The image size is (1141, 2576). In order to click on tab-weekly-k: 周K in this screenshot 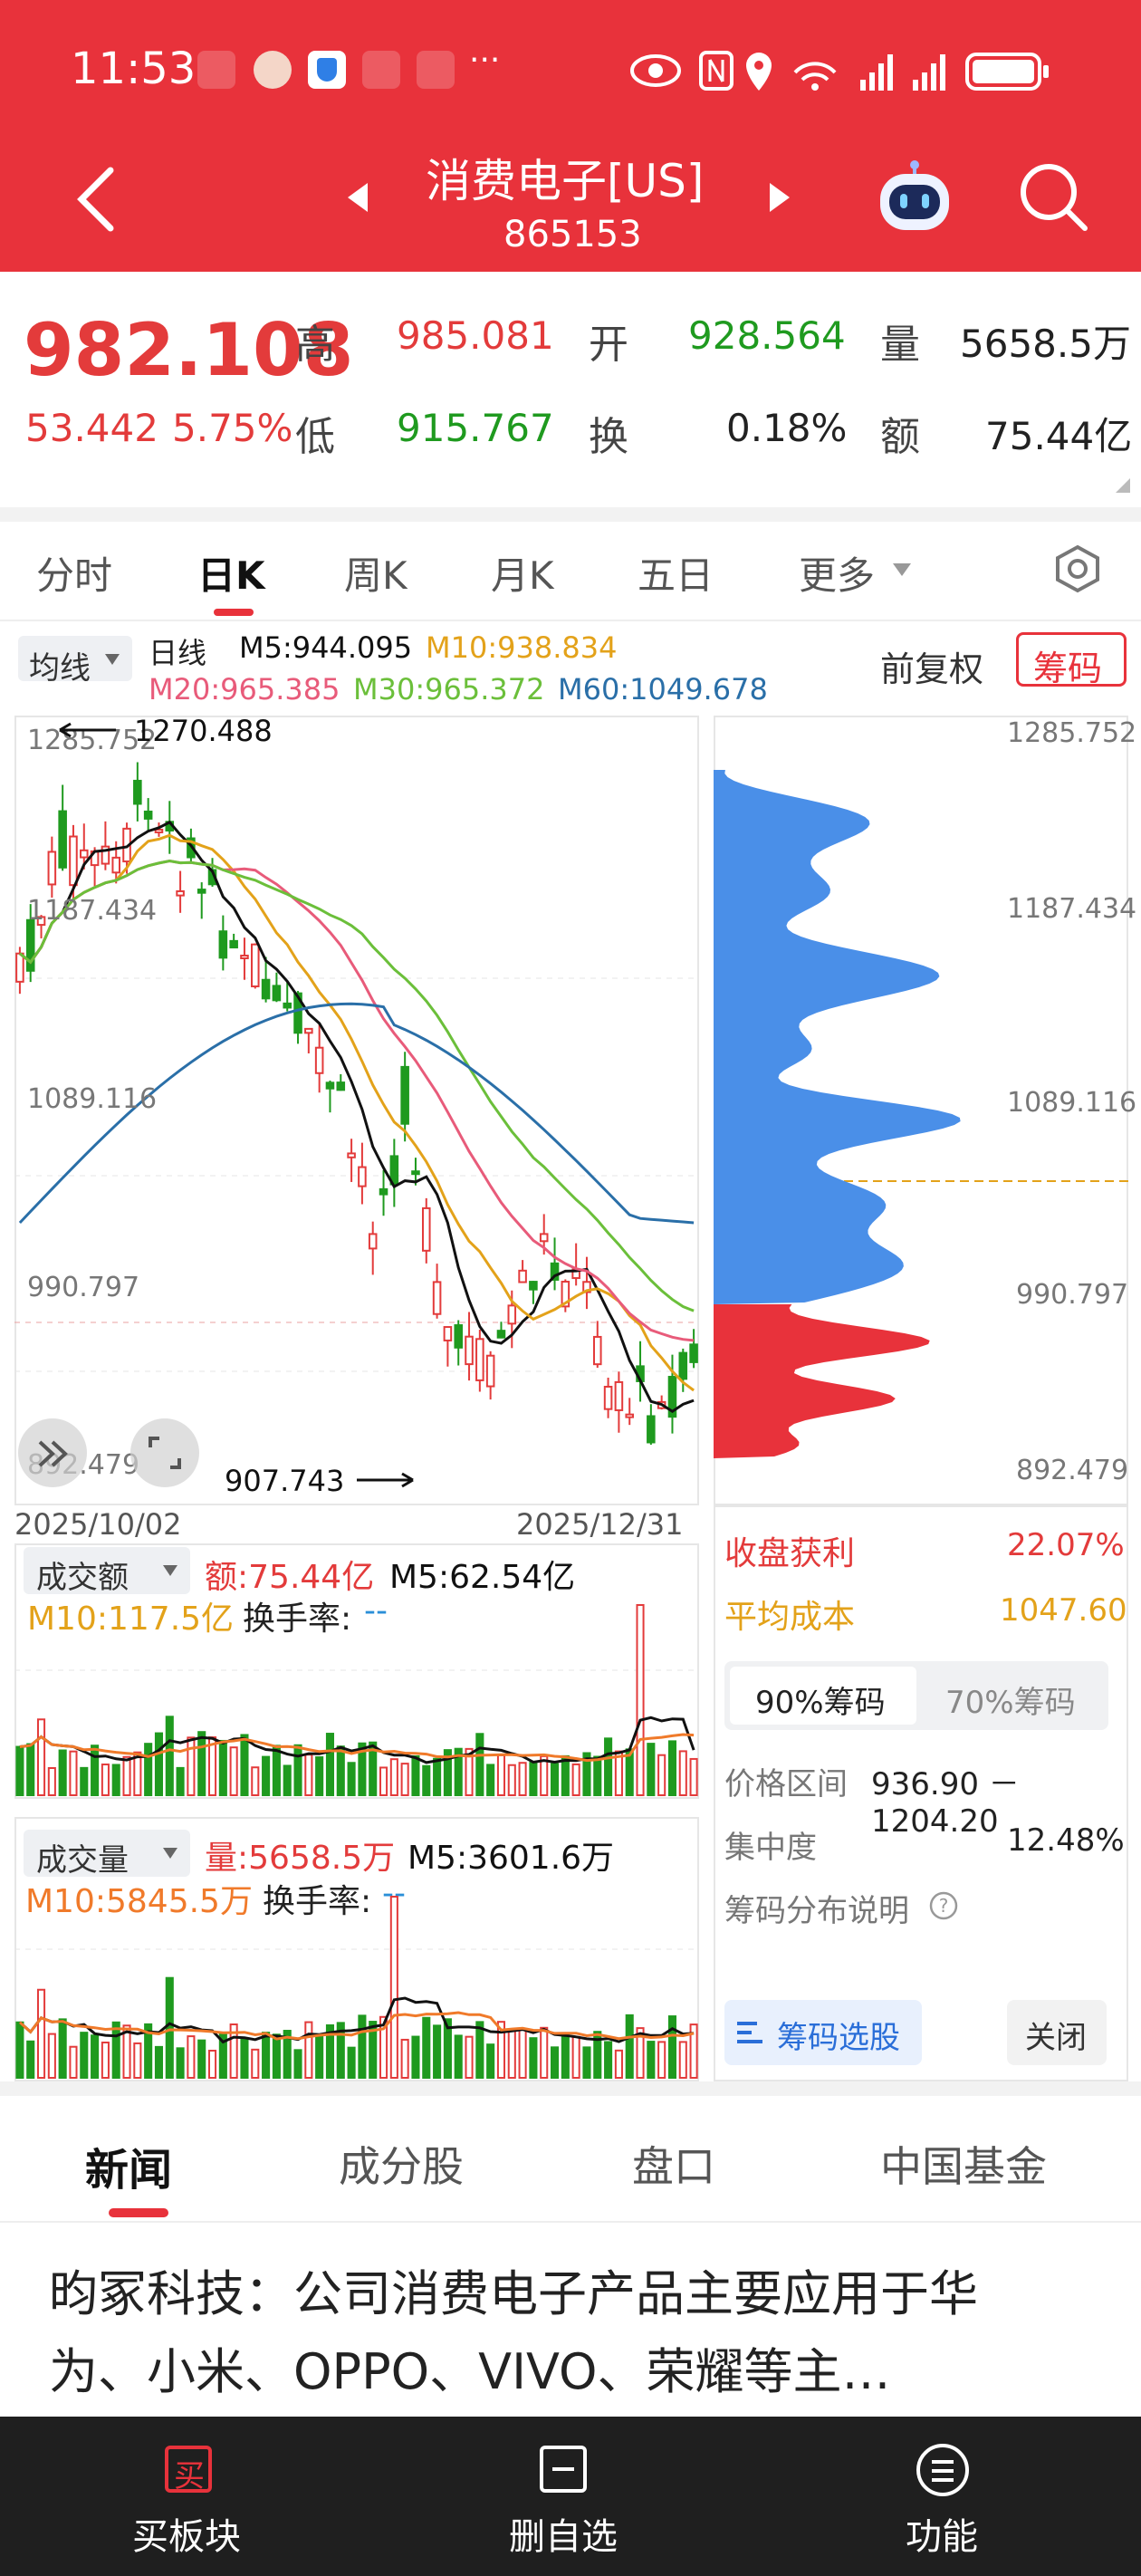, I will do `click(376, 573)`.